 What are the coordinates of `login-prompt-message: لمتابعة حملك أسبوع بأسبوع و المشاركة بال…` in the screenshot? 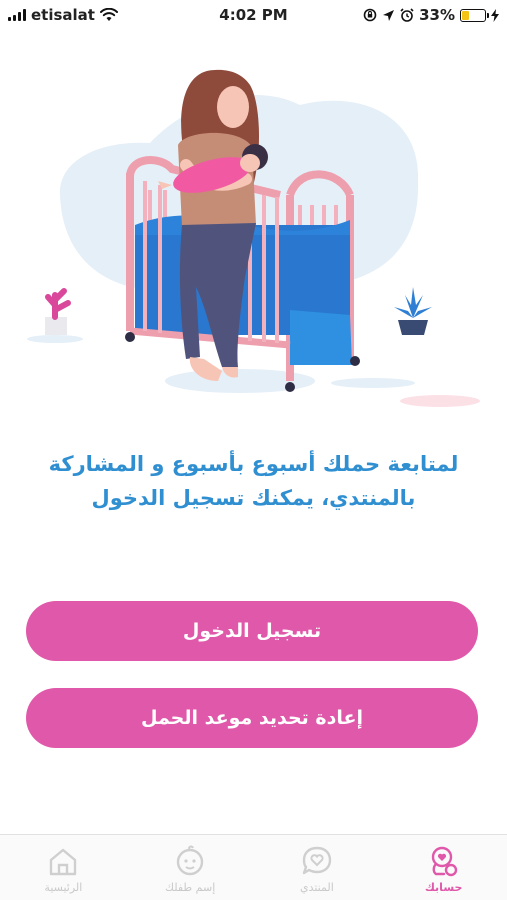 It's located at (253, 481).